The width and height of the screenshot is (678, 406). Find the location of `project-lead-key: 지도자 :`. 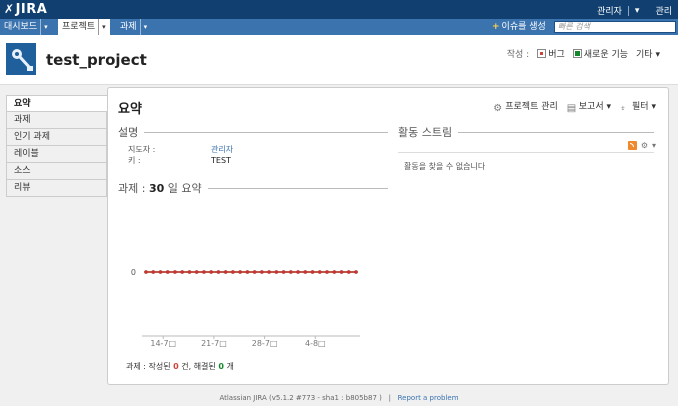

project-lead-key: 지도자 : is located at coordinates (142, 149).